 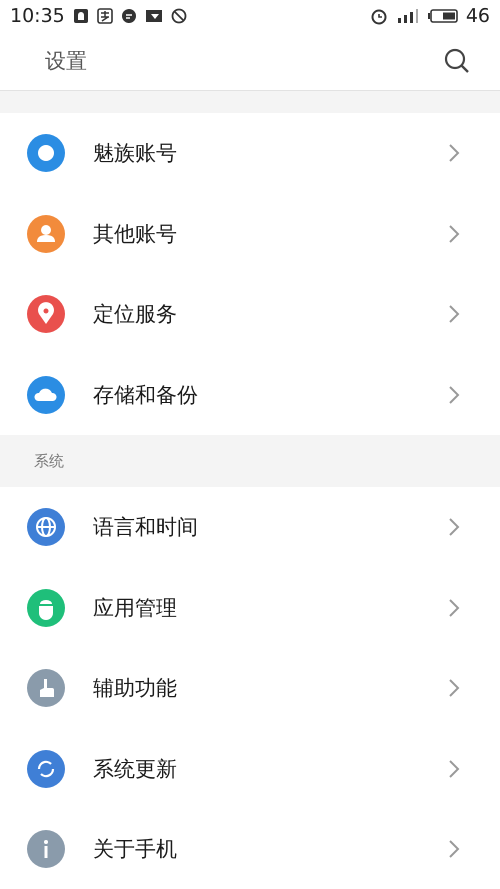 I want to click on alarm-icon, so click(x=379, y=16).